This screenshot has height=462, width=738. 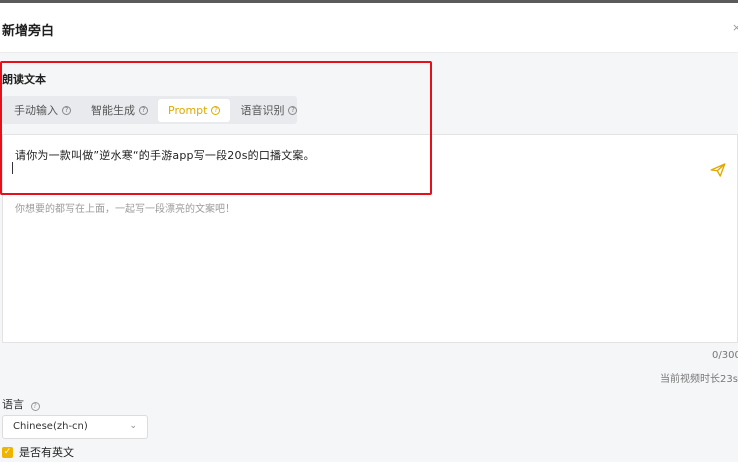 I want to click on tab-label: 手动输入, so click(x=36, y=110).